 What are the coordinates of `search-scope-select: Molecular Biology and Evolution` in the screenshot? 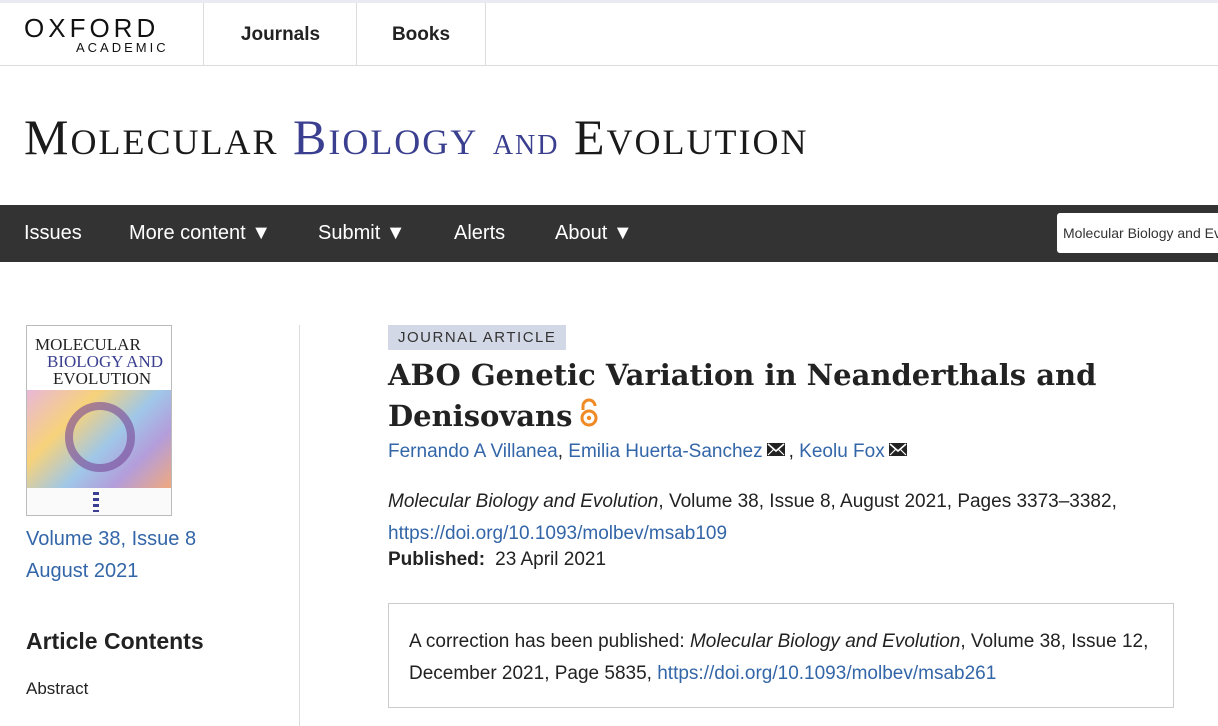 It's located at (1137, 233).